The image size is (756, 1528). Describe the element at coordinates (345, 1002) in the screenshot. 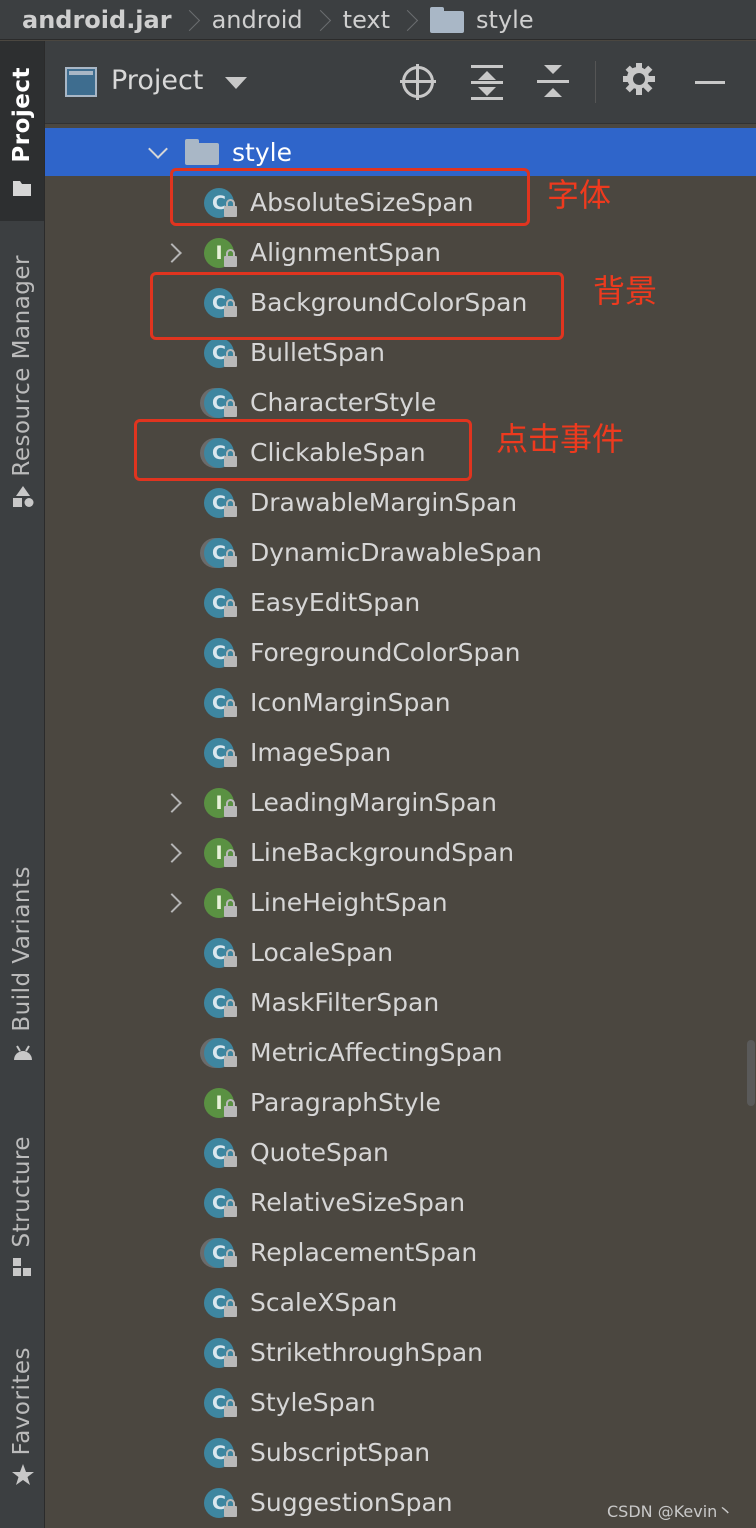

I see `tree-item-label: MaskFilterSpan` at that location.